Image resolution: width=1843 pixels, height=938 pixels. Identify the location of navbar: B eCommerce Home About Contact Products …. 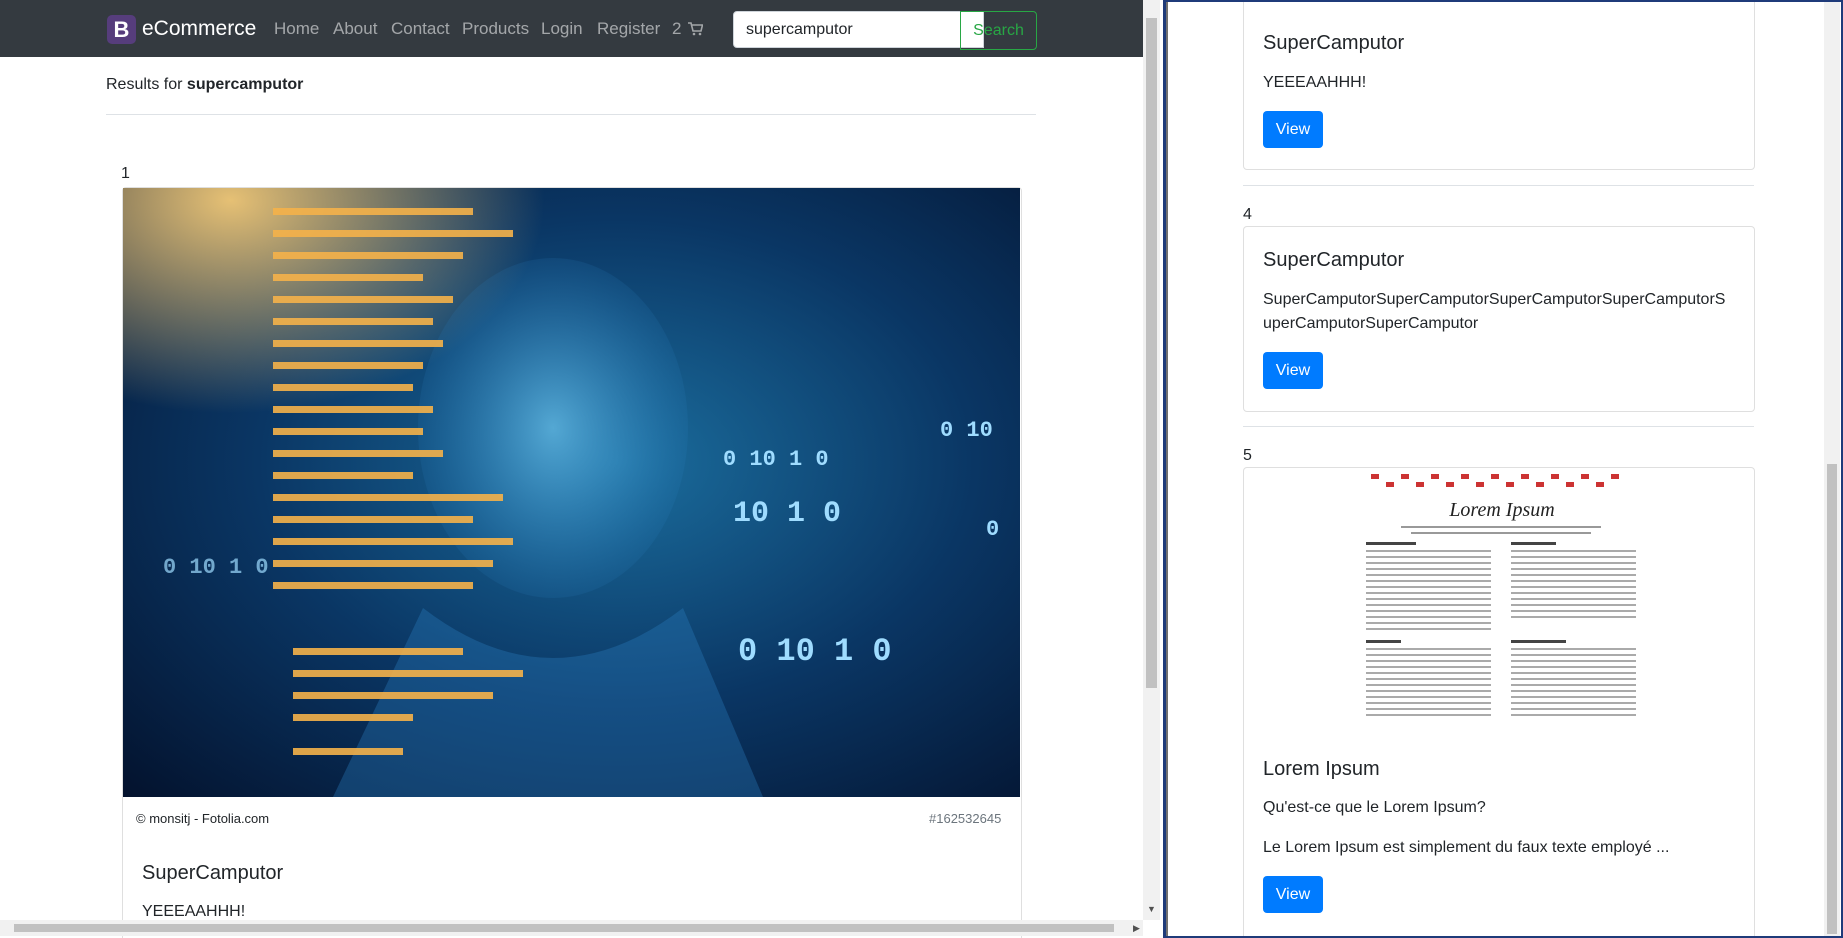
(571, 28).